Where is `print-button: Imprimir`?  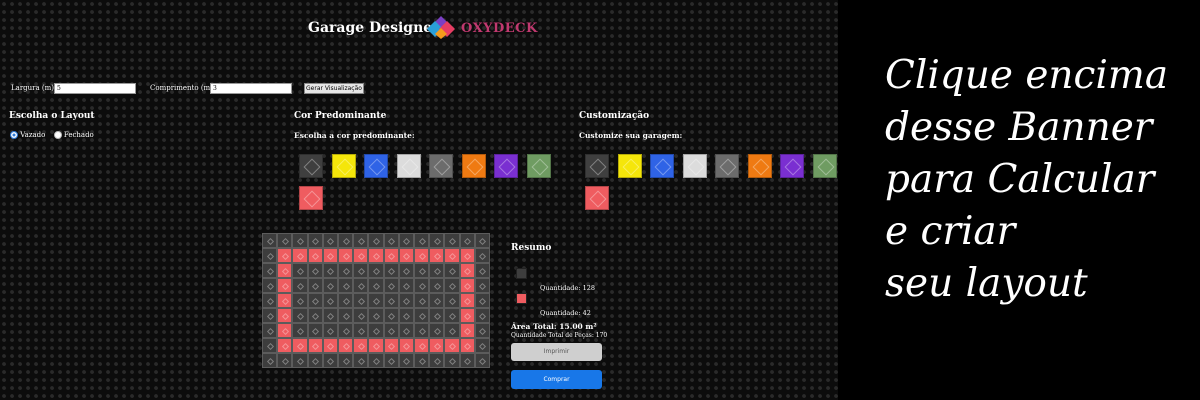
print-button: Imprimir is located at coordinates (556, 352).